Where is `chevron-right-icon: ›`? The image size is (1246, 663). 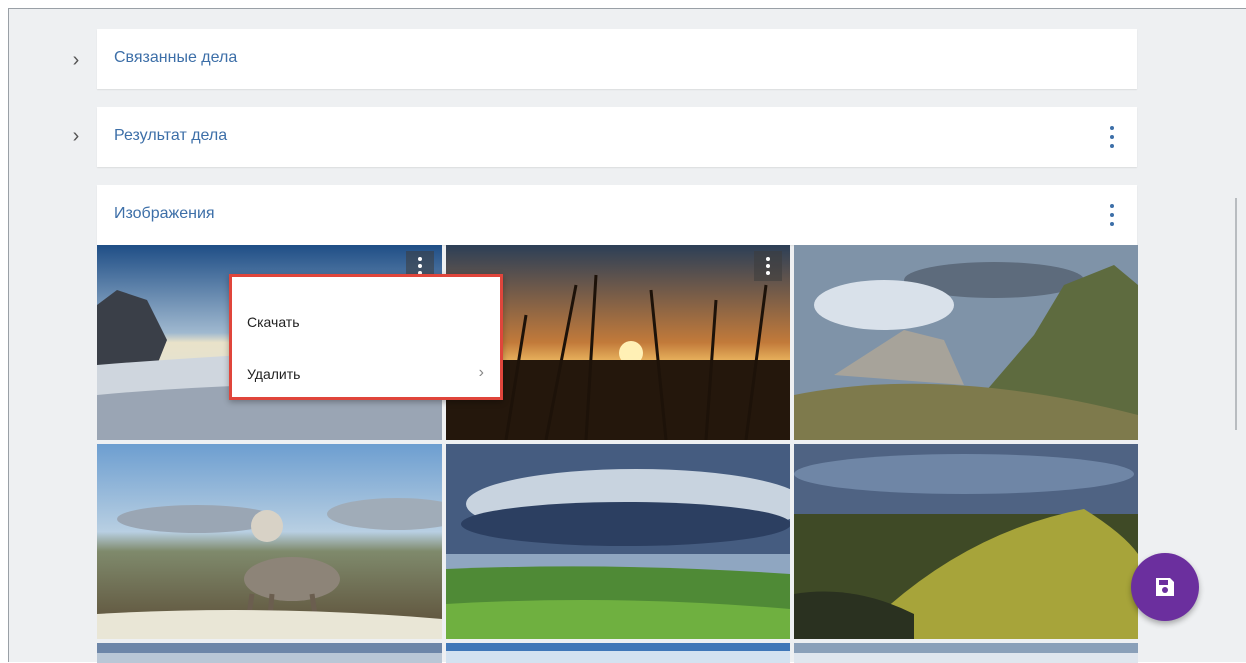 chevron-right-icon: › is located at coordinates (481, 372).